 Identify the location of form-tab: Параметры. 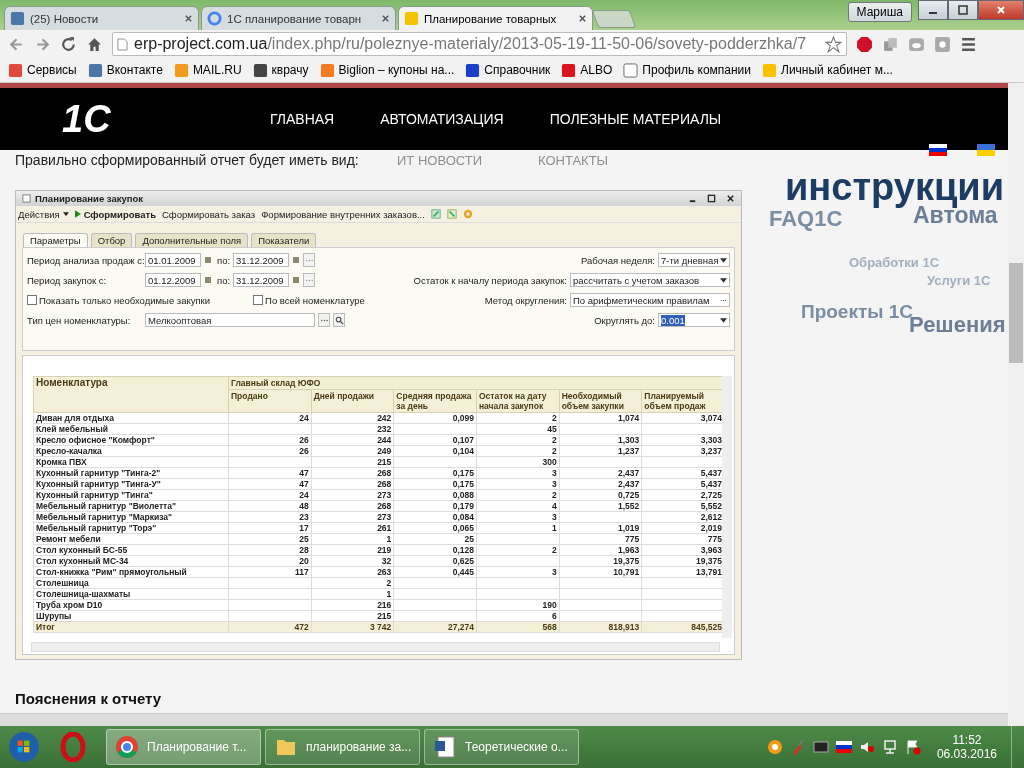
(55, 240).